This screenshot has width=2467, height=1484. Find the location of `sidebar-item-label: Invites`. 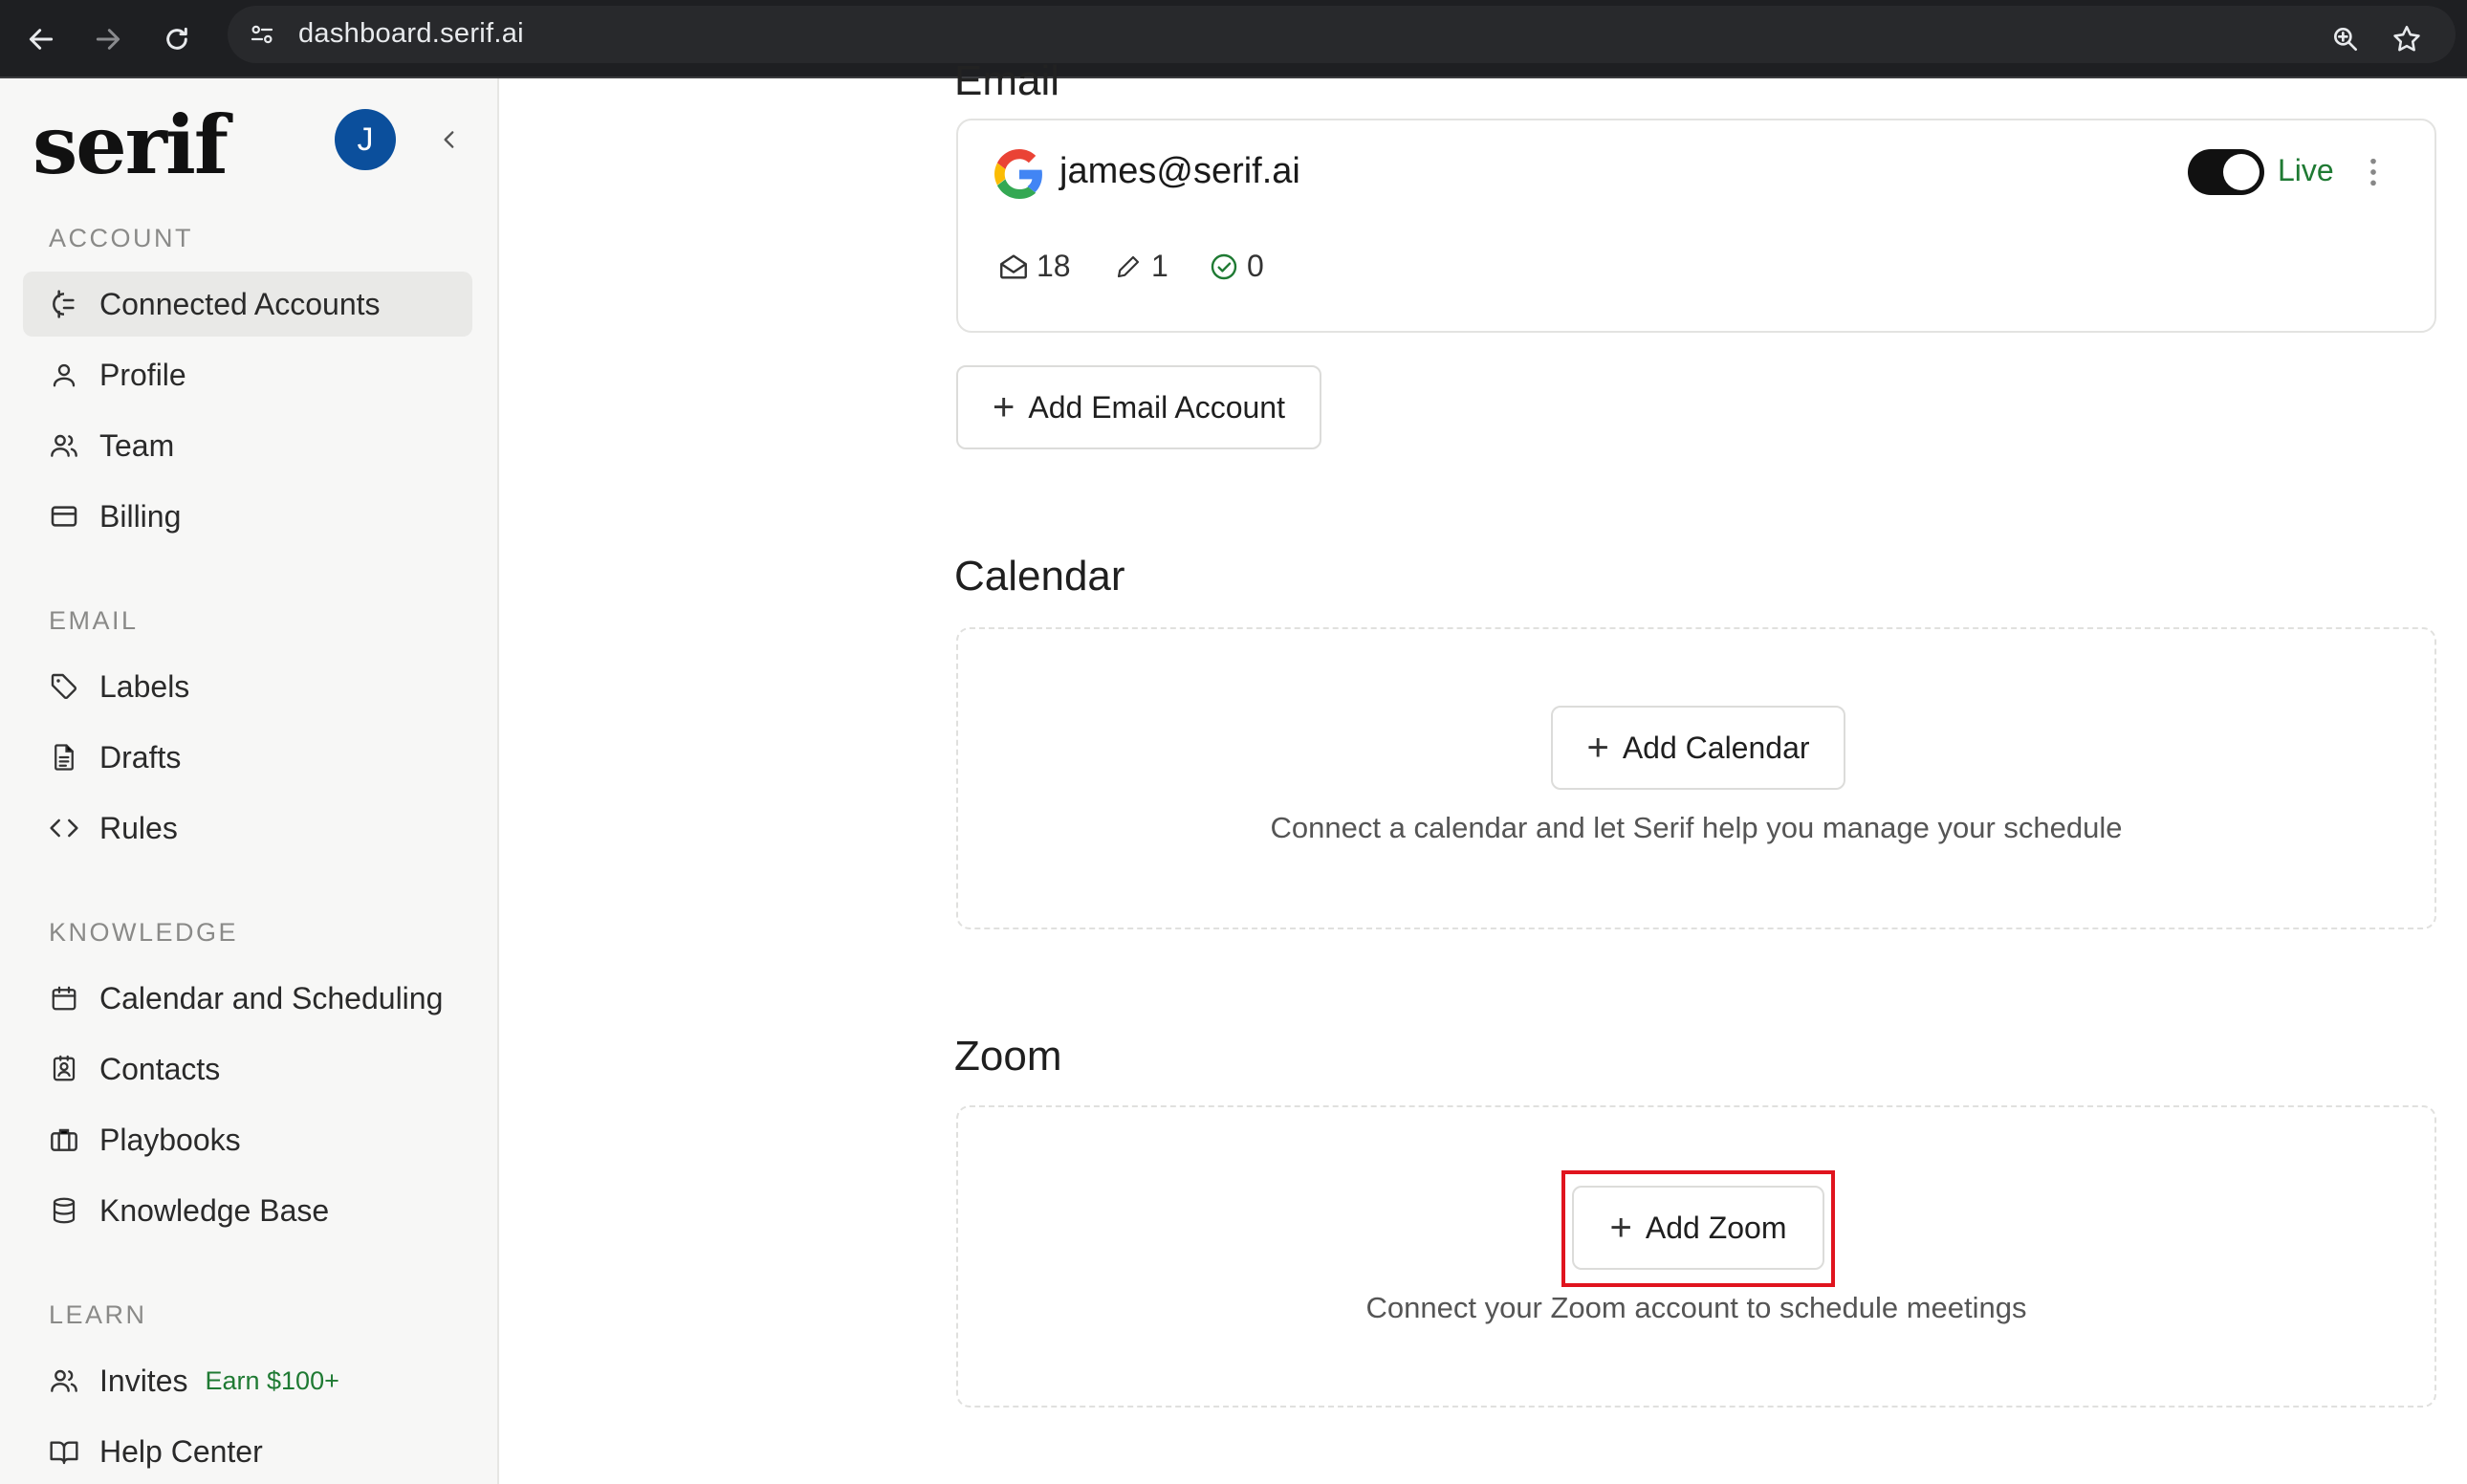

sidebar-item-label: Invites is located at coordinates (143, 1380).